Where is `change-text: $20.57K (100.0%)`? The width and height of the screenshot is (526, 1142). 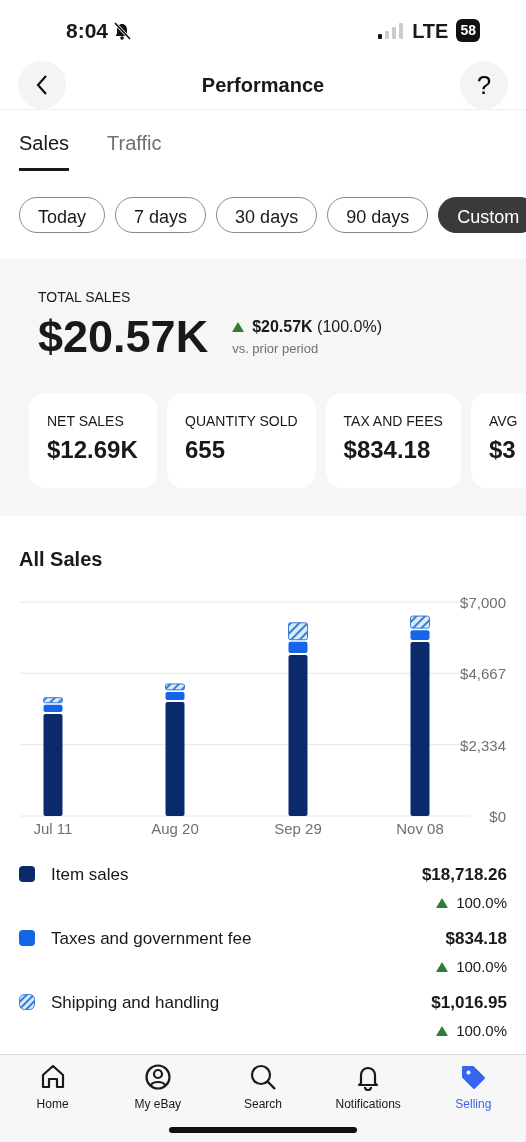
change-text: $20.57K (100.0%) is located at coordinates (317, 327).